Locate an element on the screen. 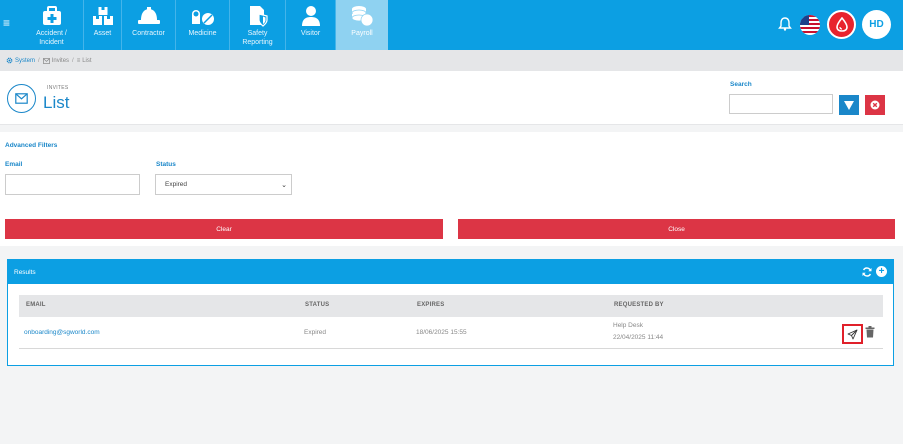 The image size is (903, 444). drop-icon is located at coordinates (841, 24).